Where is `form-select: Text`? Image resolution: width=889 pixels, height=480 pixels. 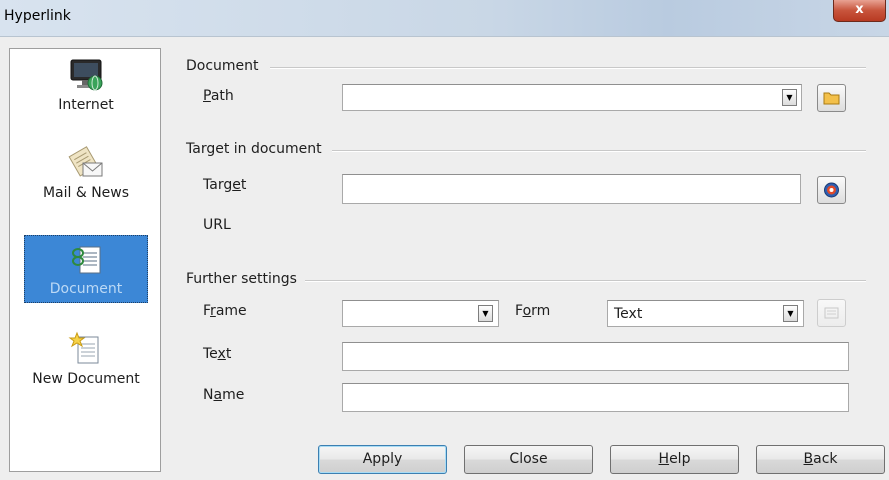
form-select: Text is located at coordinates (705, 313).